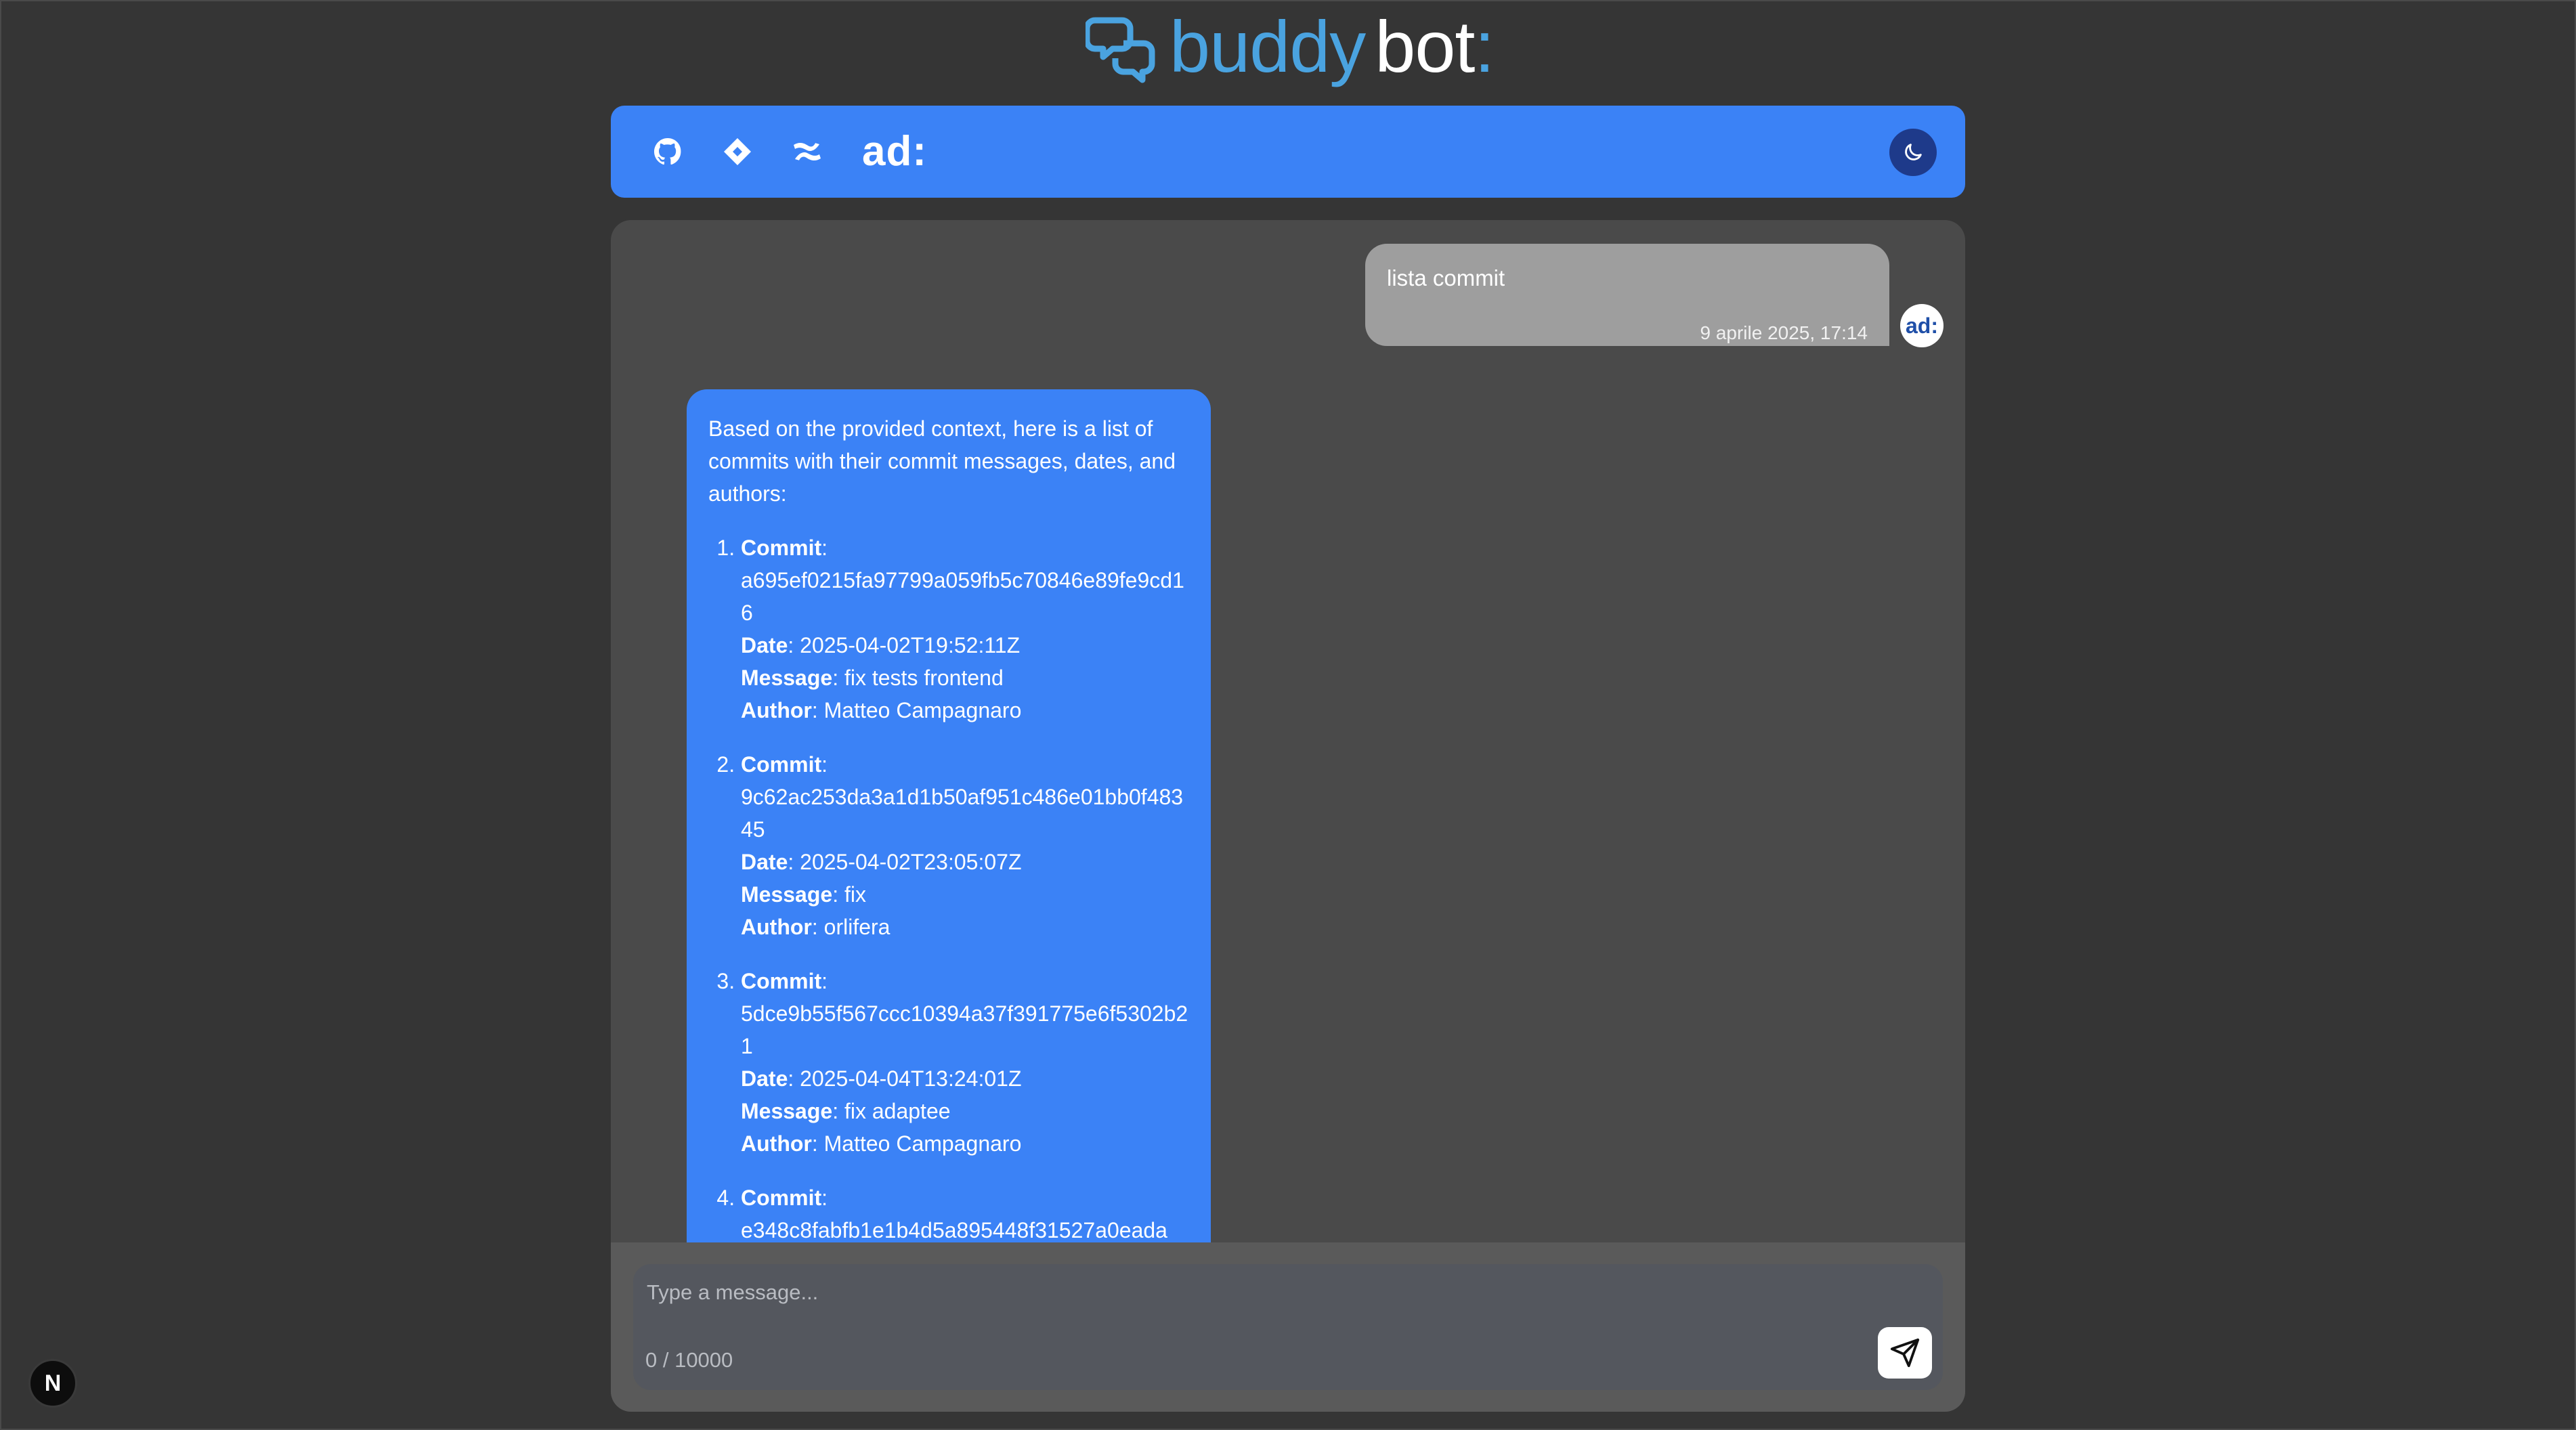 This screenshot has height=1430, width=2576. I want to click on send-button, so click(1905, 1353).